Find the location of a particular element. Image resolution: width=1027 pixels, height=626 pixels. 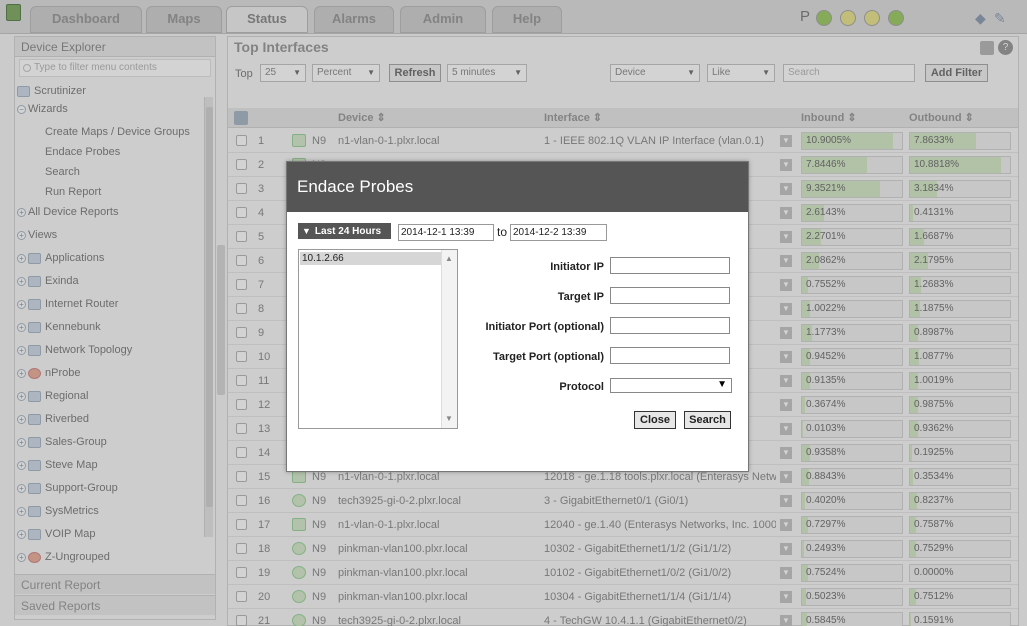

initiator-ip-label: Initiator IP is located at coordinates (577, 267).